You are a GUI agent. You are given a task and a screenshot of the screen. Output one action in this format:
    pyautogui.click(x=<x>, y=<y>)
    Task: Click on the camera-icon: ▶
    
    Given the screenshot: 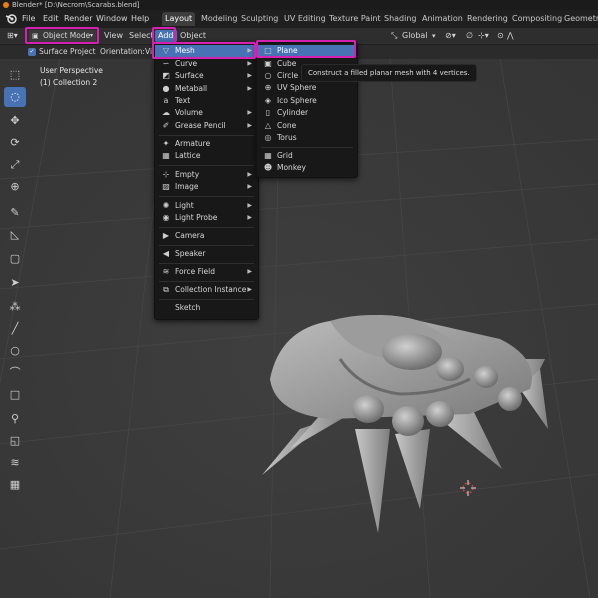 What is the action you would take?
    pyautogui.click(x=166, y=235)
    